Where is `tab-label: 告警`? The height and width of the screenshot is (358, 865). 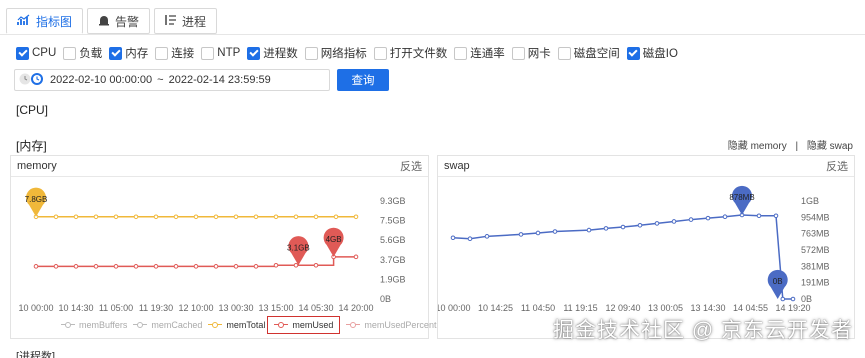
tab-label: 告警 is located at coordinates (127, 21).